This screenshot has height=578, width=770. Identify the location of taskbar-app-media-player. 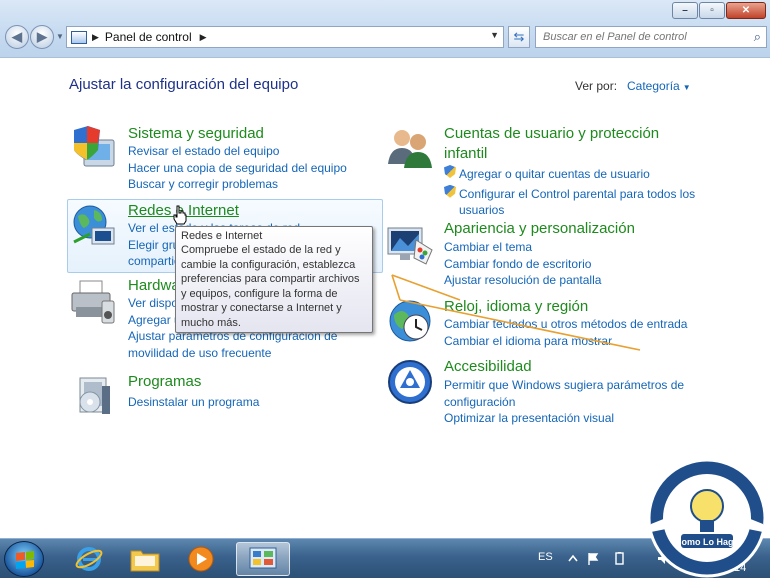
(201, 559).